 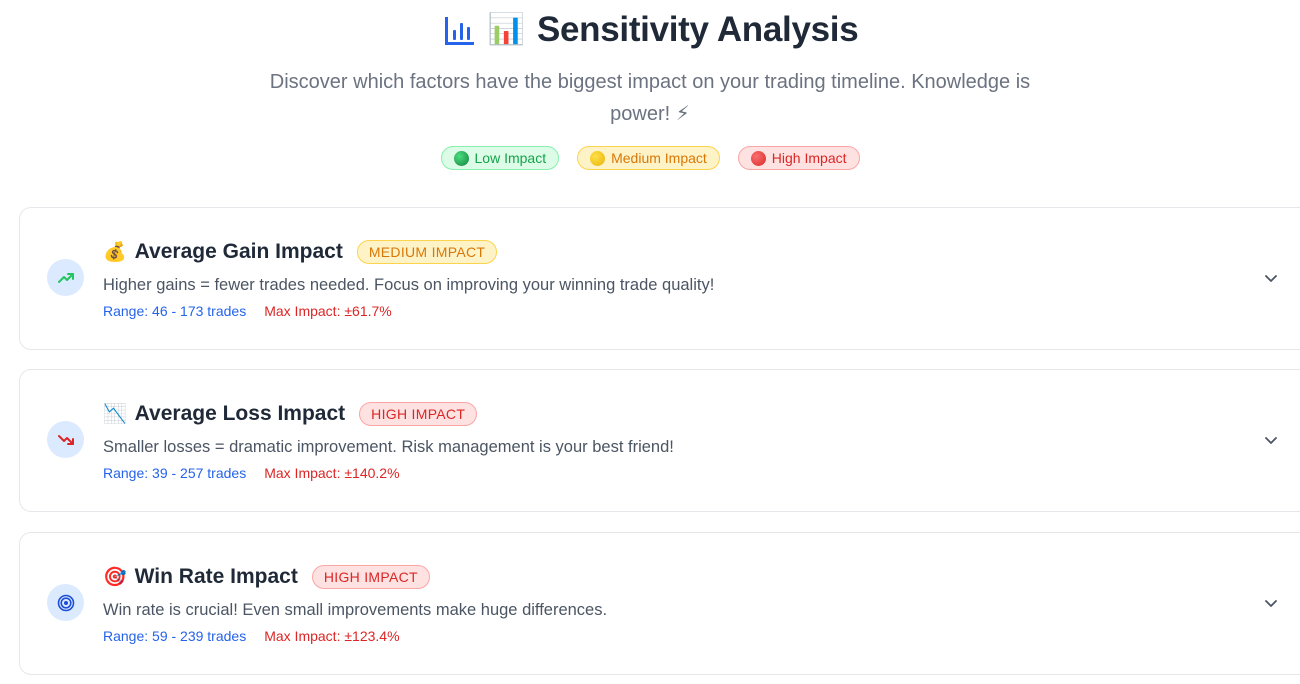 I want to click on card-title-row: 🎯 Win Rate Impact HIGH IMPACT, so click(x=355, y=577).